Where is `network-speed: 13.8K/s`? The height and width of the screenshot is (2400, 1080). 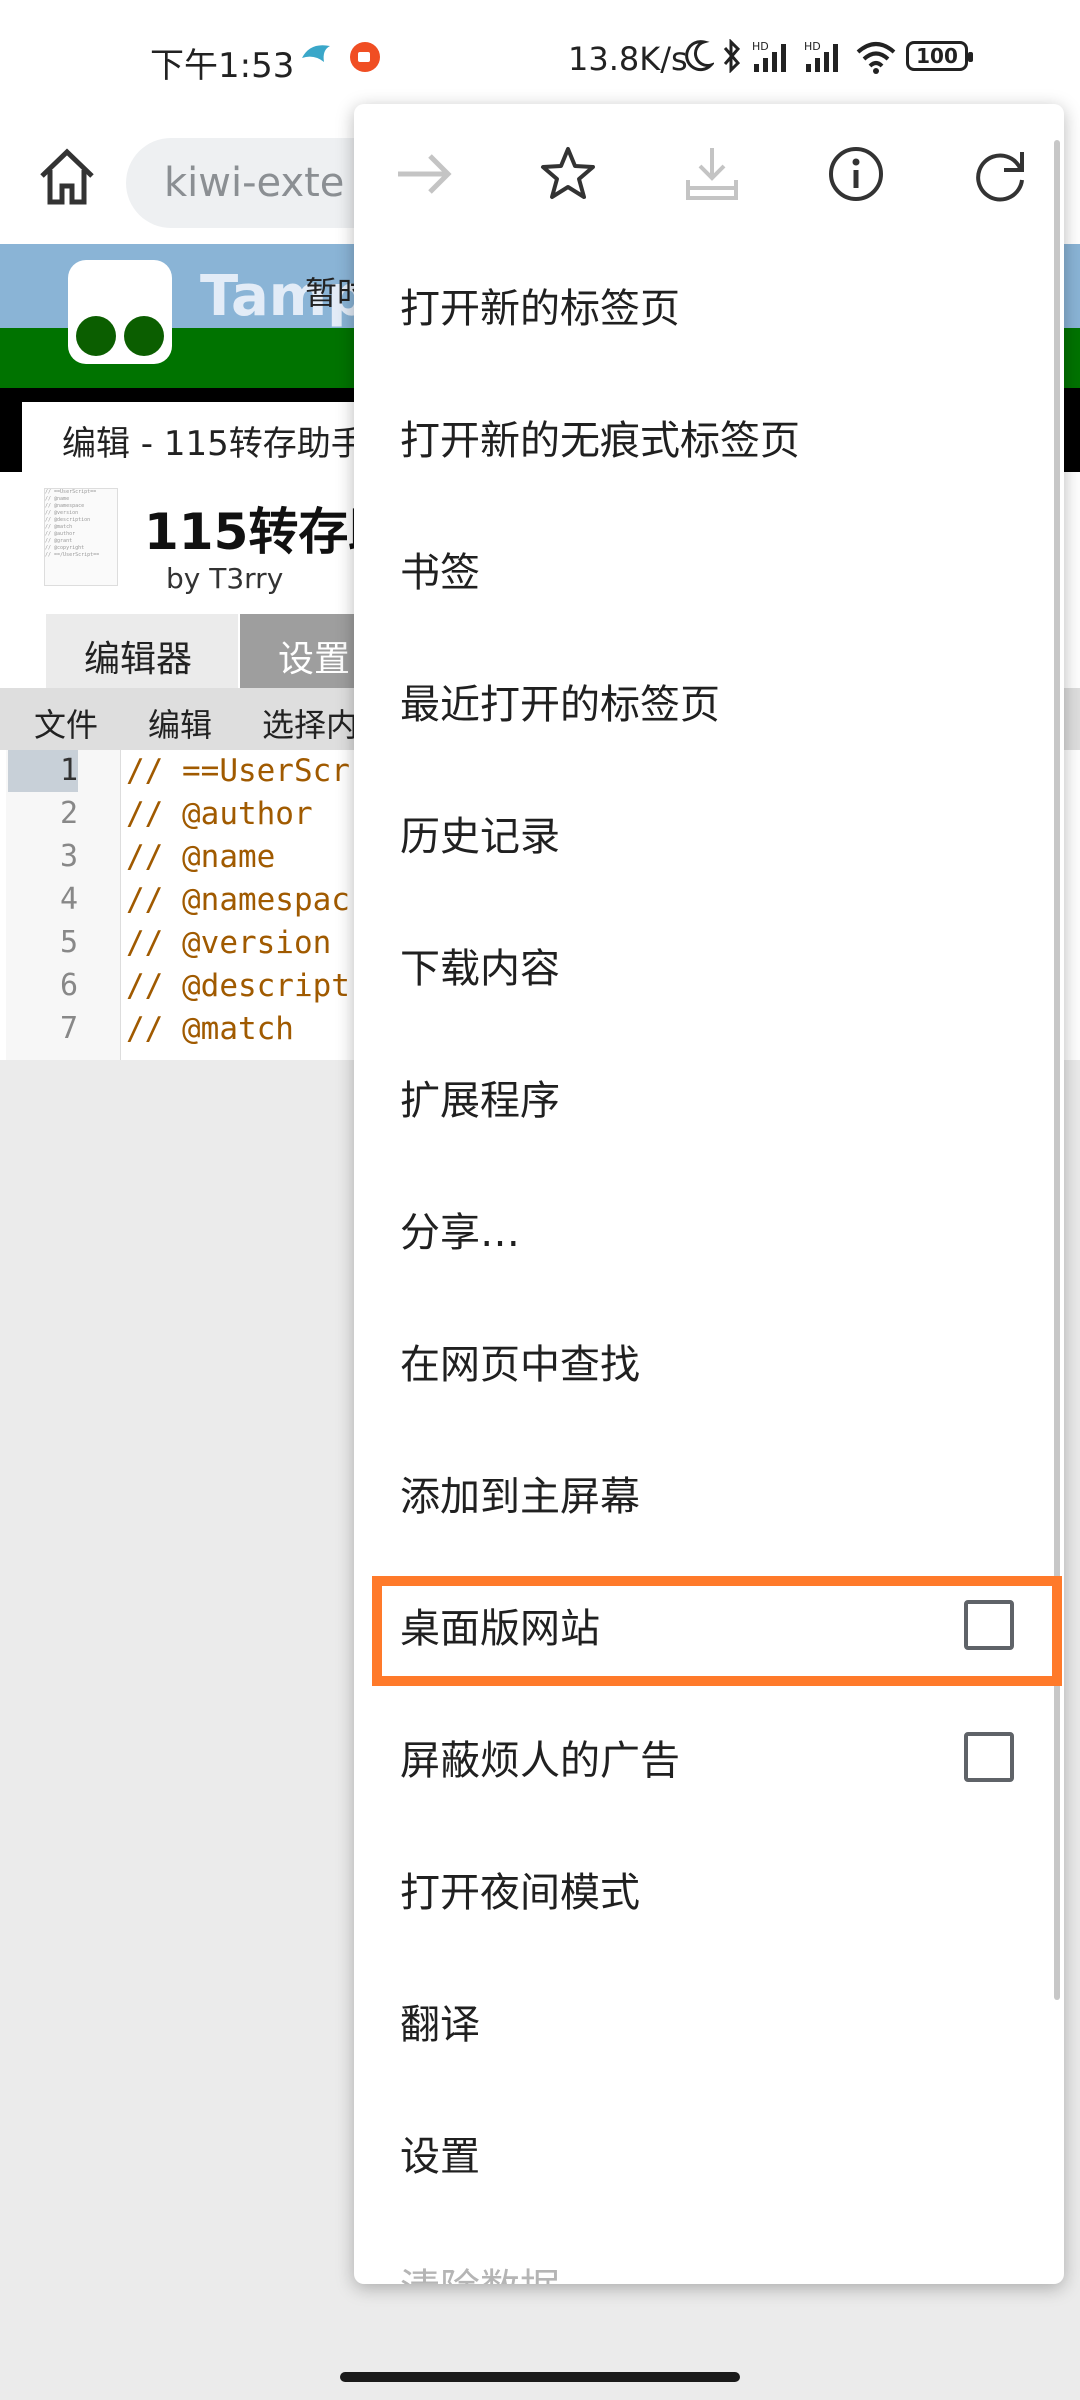
network-speed: 13.8K/s is located at coordinates (628, 59).